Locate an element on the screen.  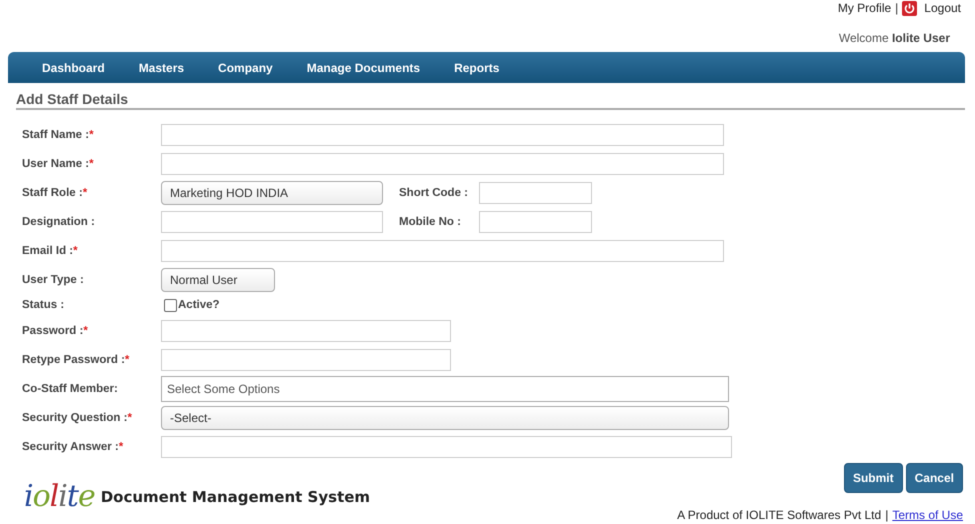
app-title: Document Management System is located at coordinates (235, 497).